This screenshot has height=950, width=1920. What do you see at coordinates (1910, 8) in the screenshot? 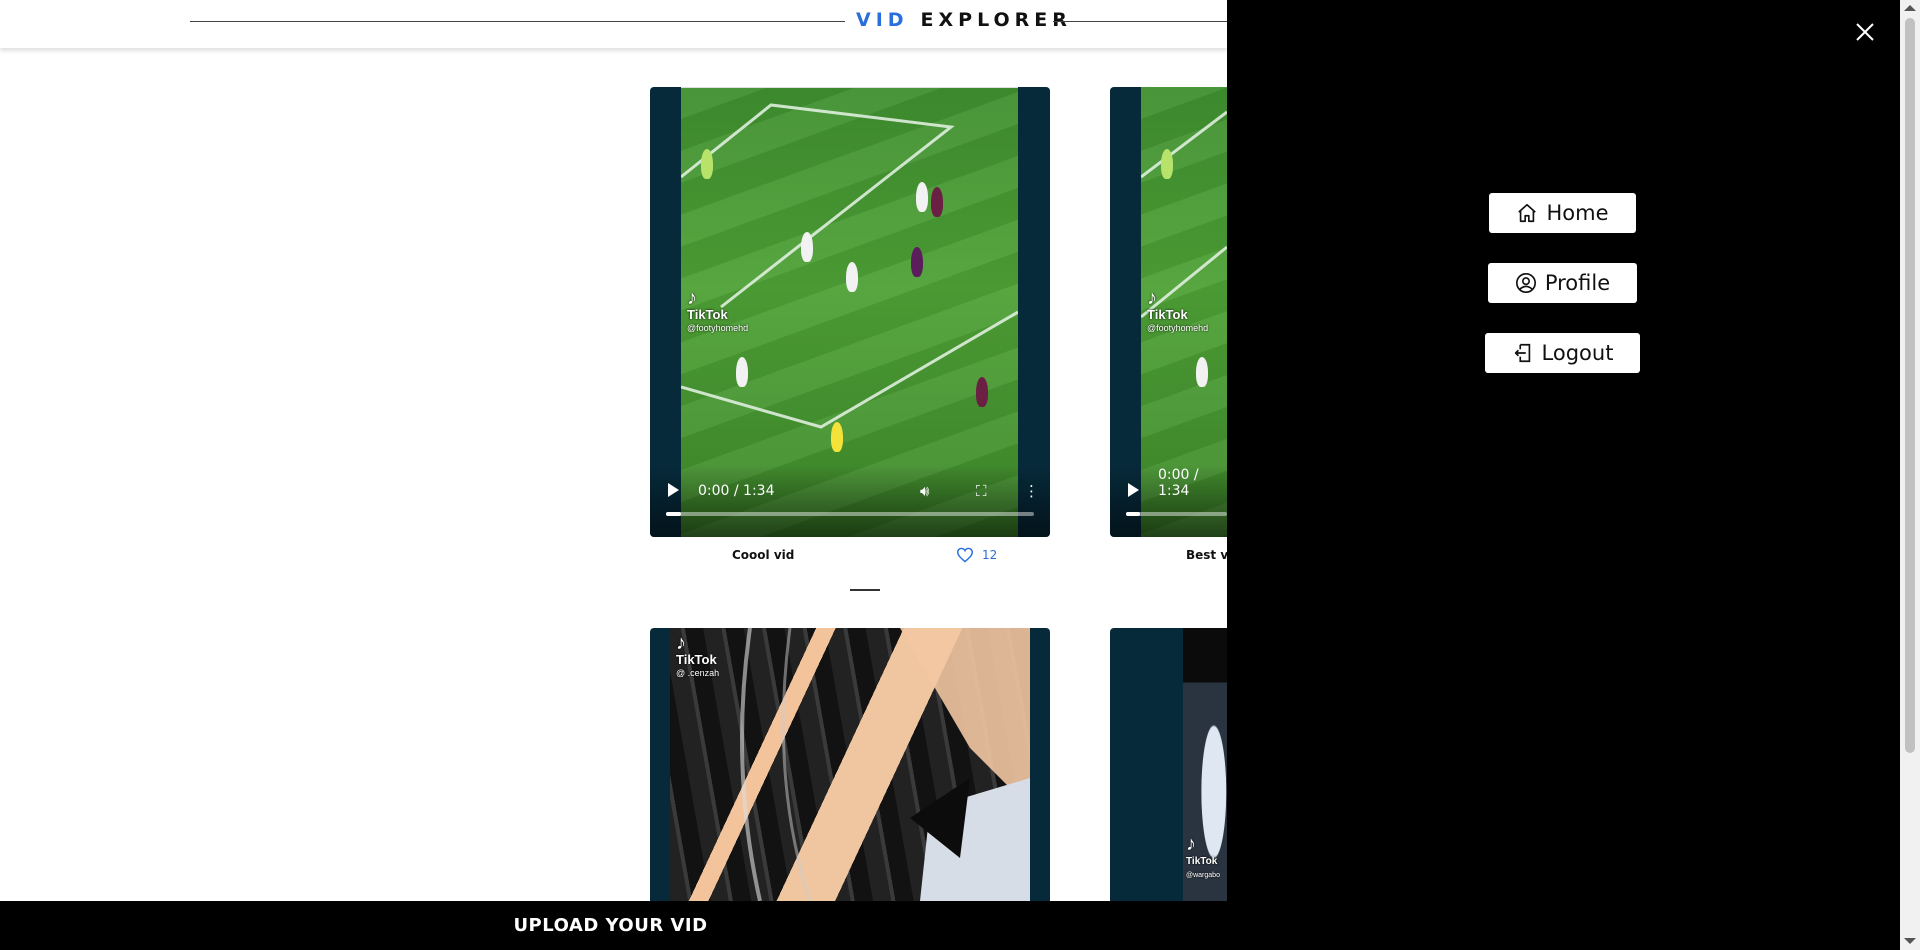
I see `scroll-up-icon` at bounding box center [1910, 8].